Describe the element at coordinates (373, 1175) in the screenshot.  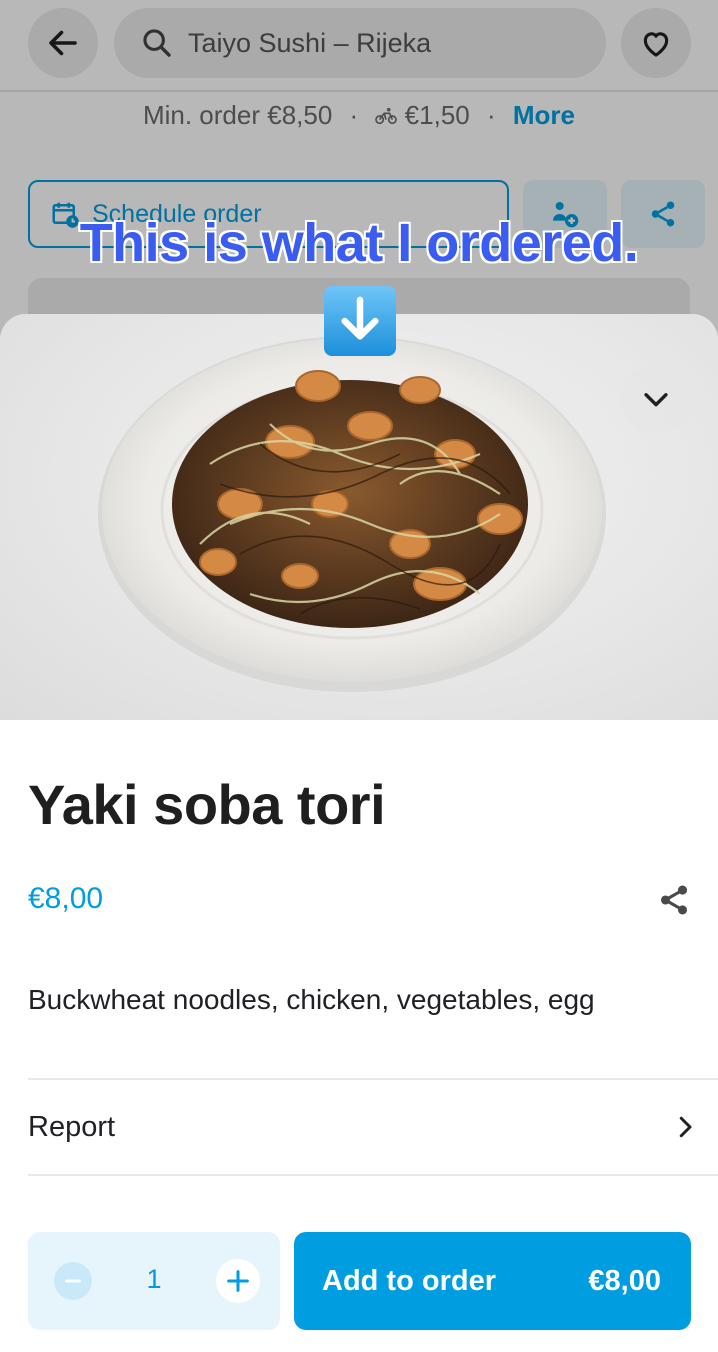
I see `divider` at that location.